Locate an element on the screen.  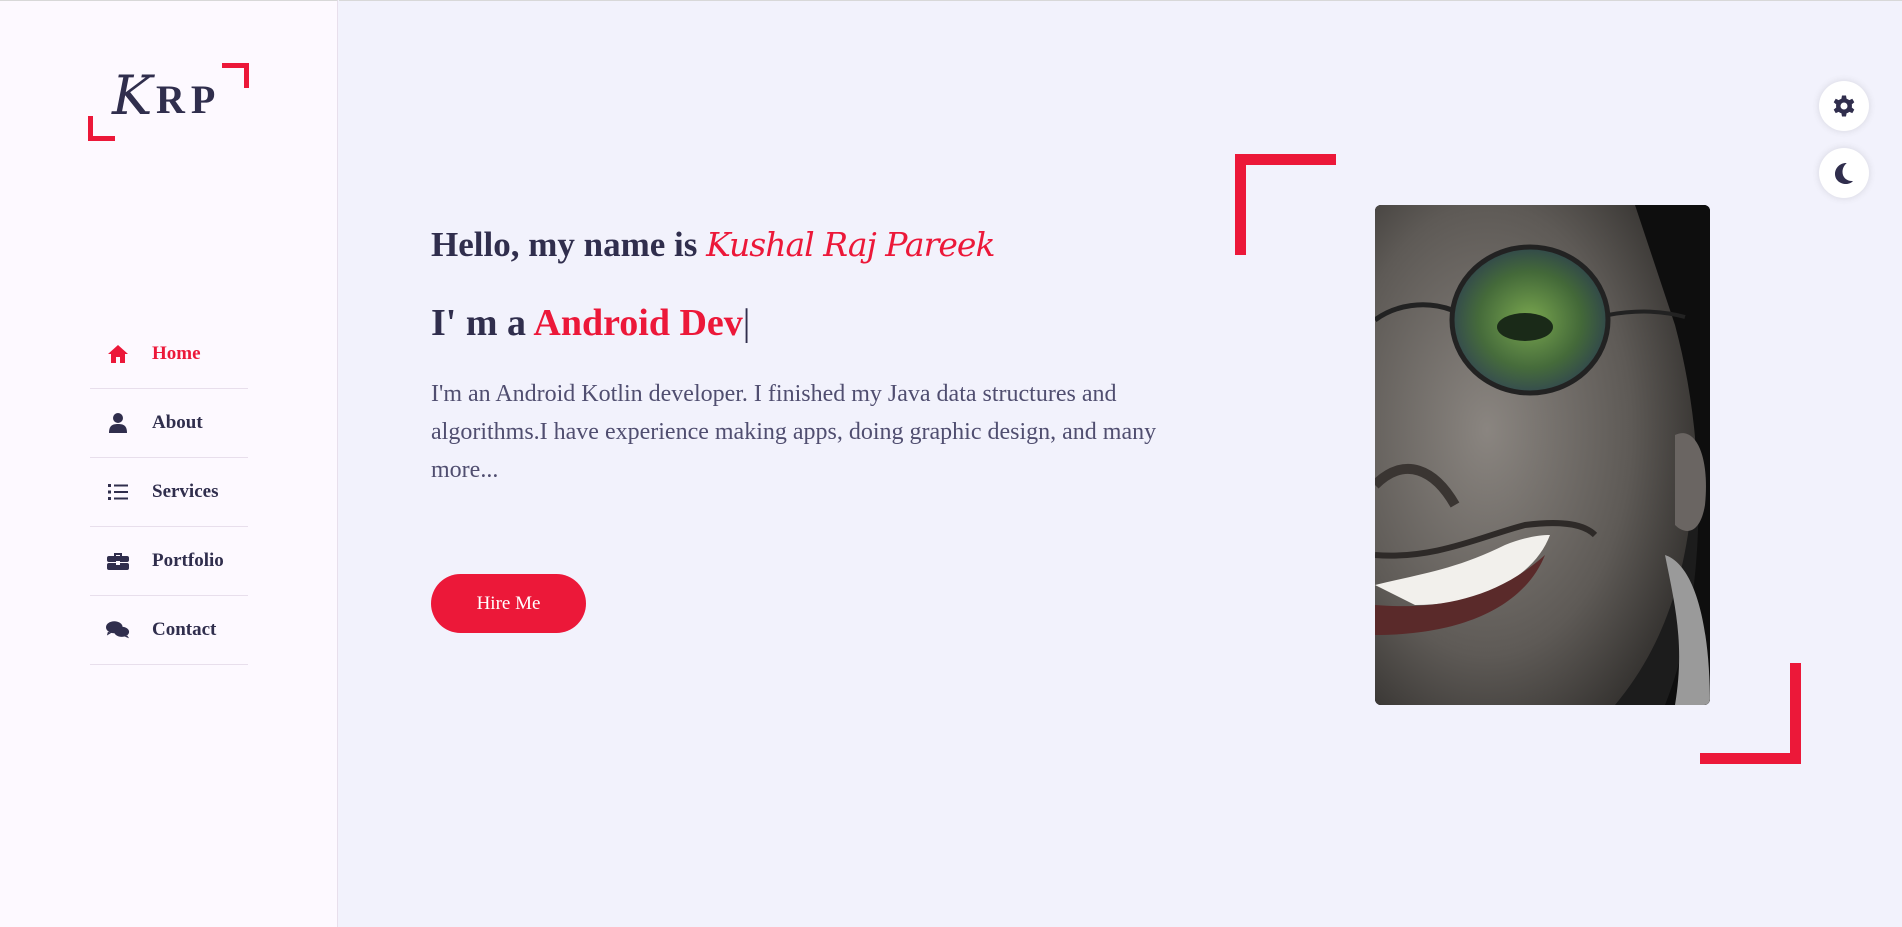
moon-icon is located at coordinates (1844, 173).